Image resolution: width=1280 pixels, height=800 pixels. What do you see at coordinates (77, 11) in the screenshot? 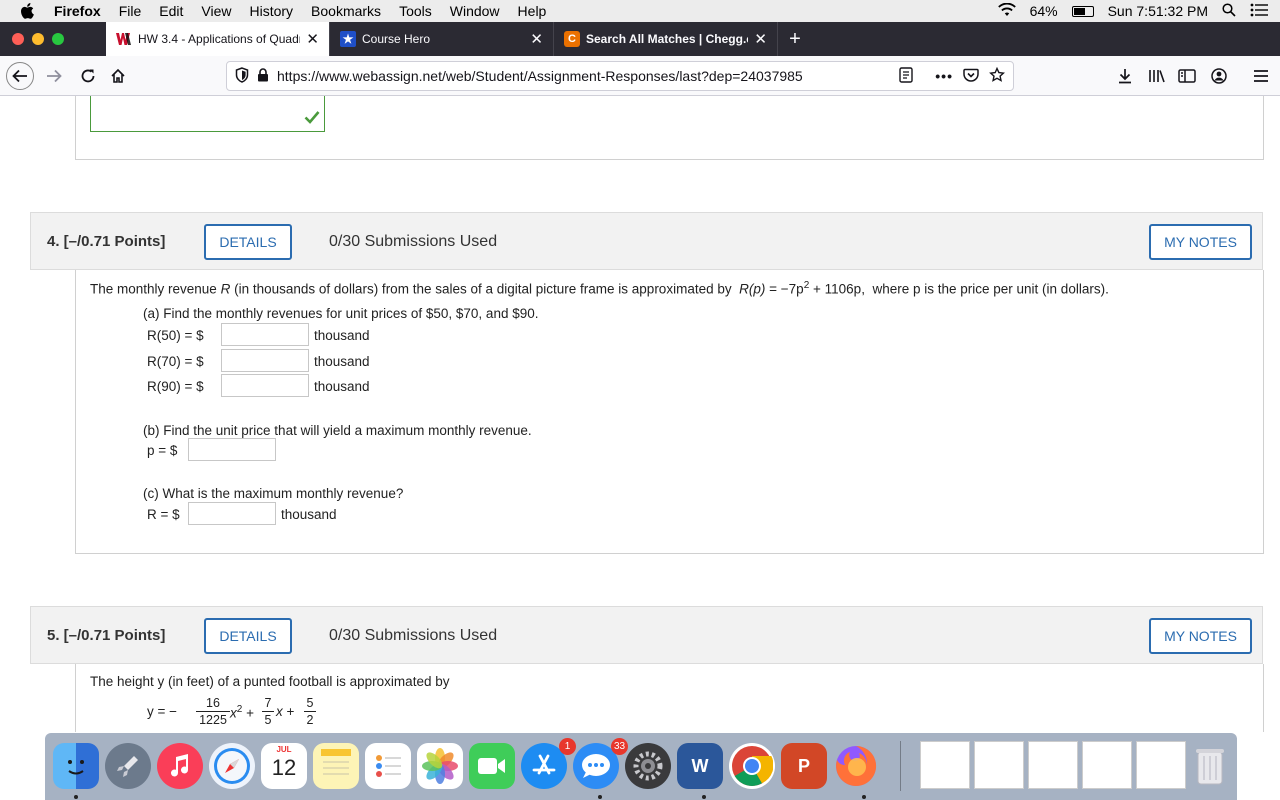
I see `menu-app-name: Firefox` at bounding box center [77, 11].